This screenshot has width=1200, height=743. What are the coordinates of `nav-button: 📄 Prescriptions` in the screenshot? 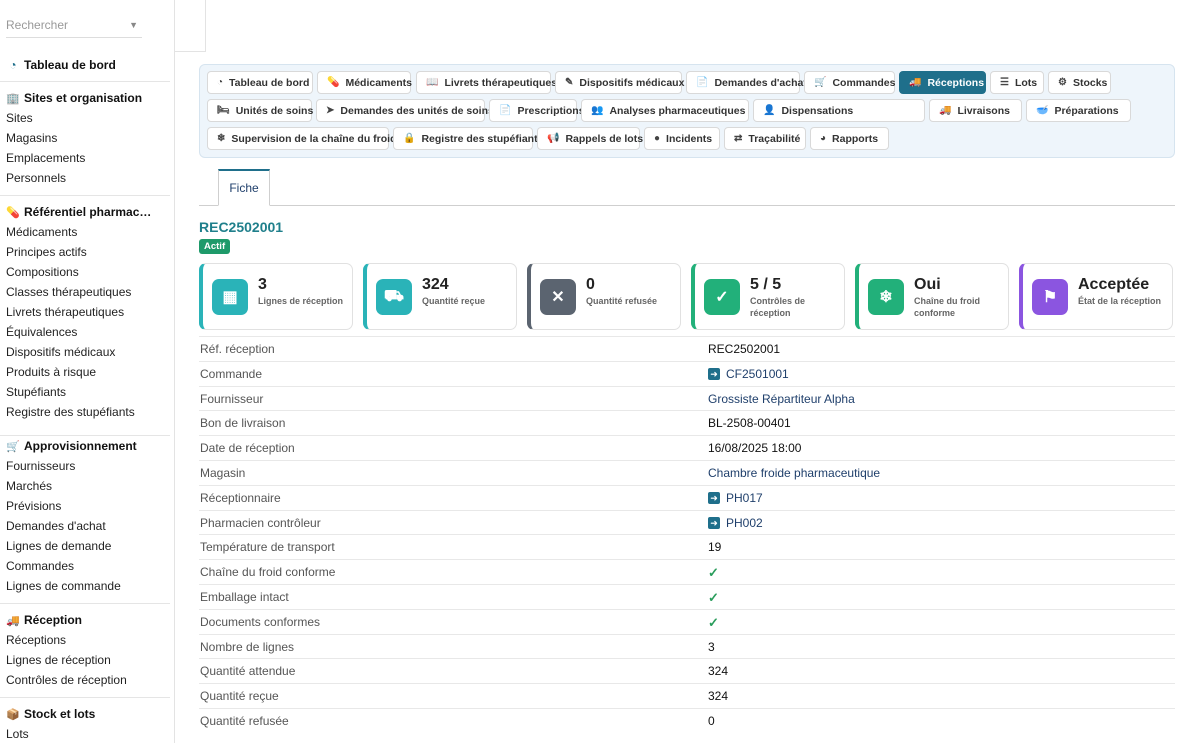 It's located at (537, 110).